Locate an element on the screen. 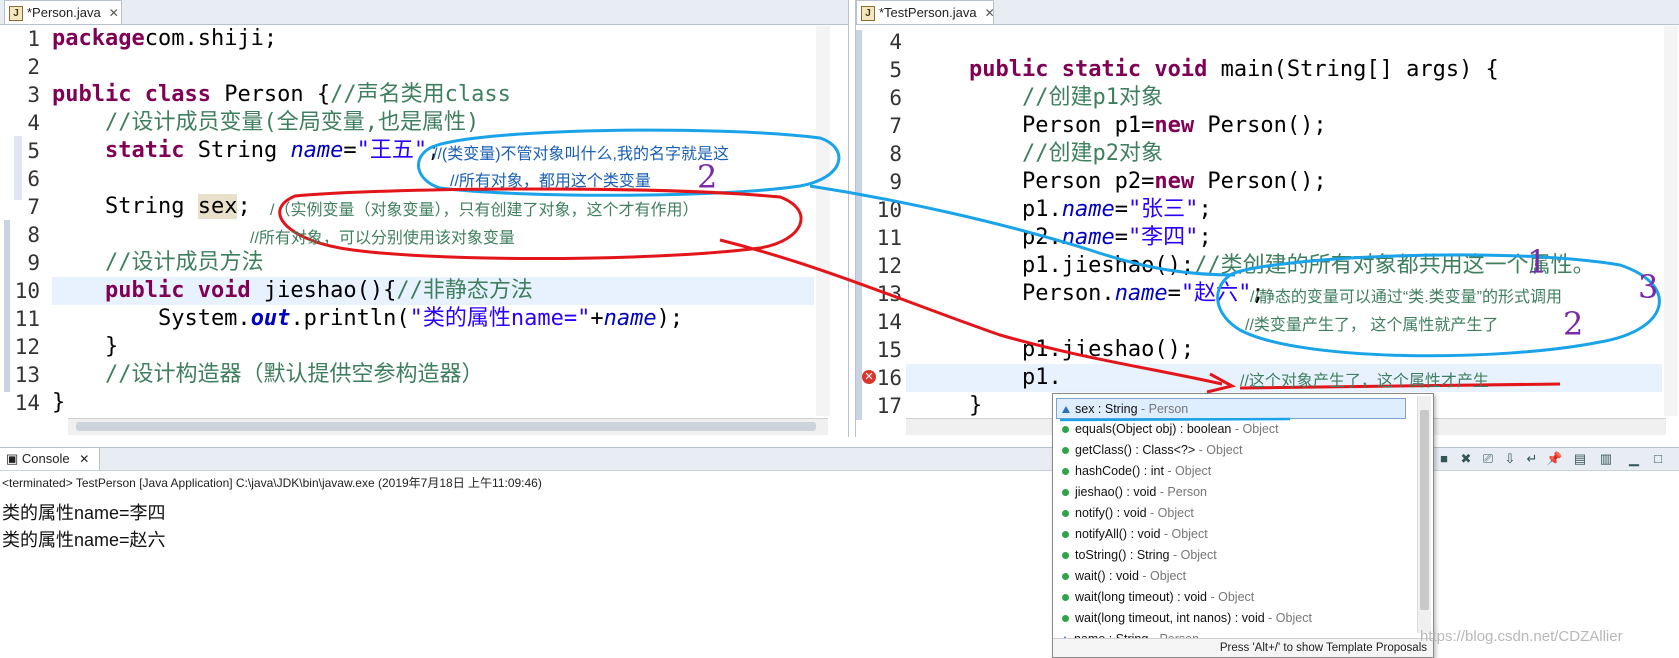 The width and height of the screenshot is (1679, 658). code-token: p2. is located at coordinates (989, 237).